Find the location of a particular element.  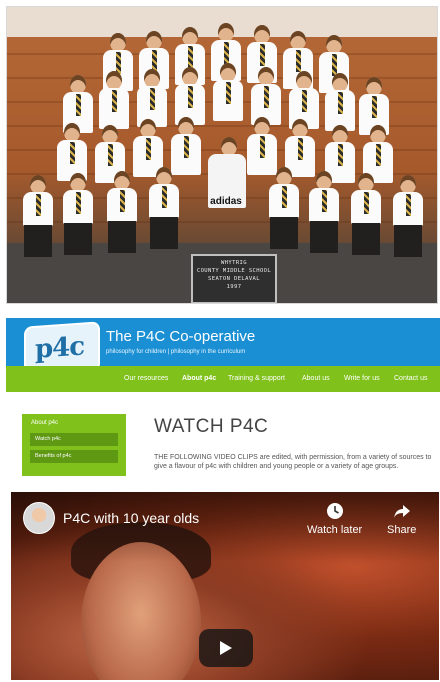

channel-avatar is located at coordinates (39, 518).